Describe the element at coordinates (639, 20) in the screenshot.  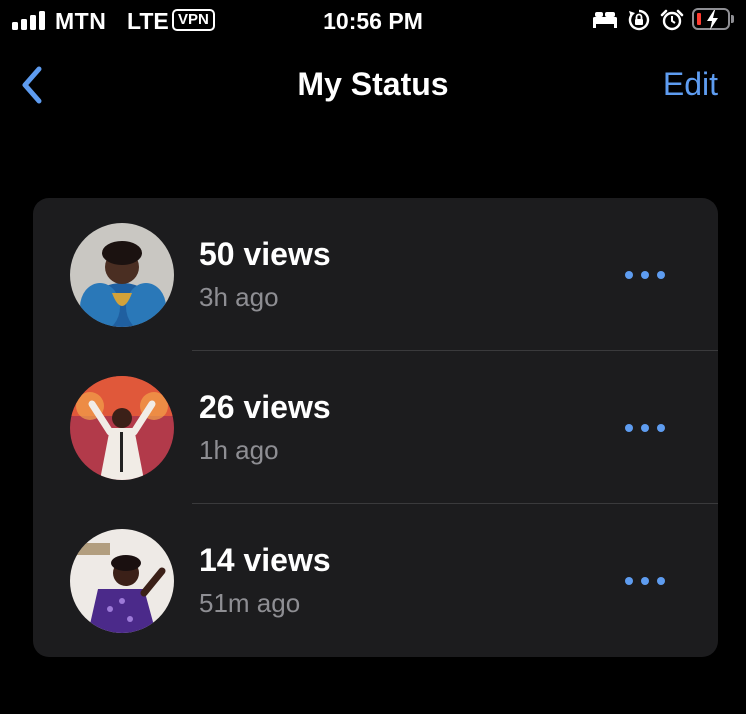
I see `orientation-lock-icon` at that location.